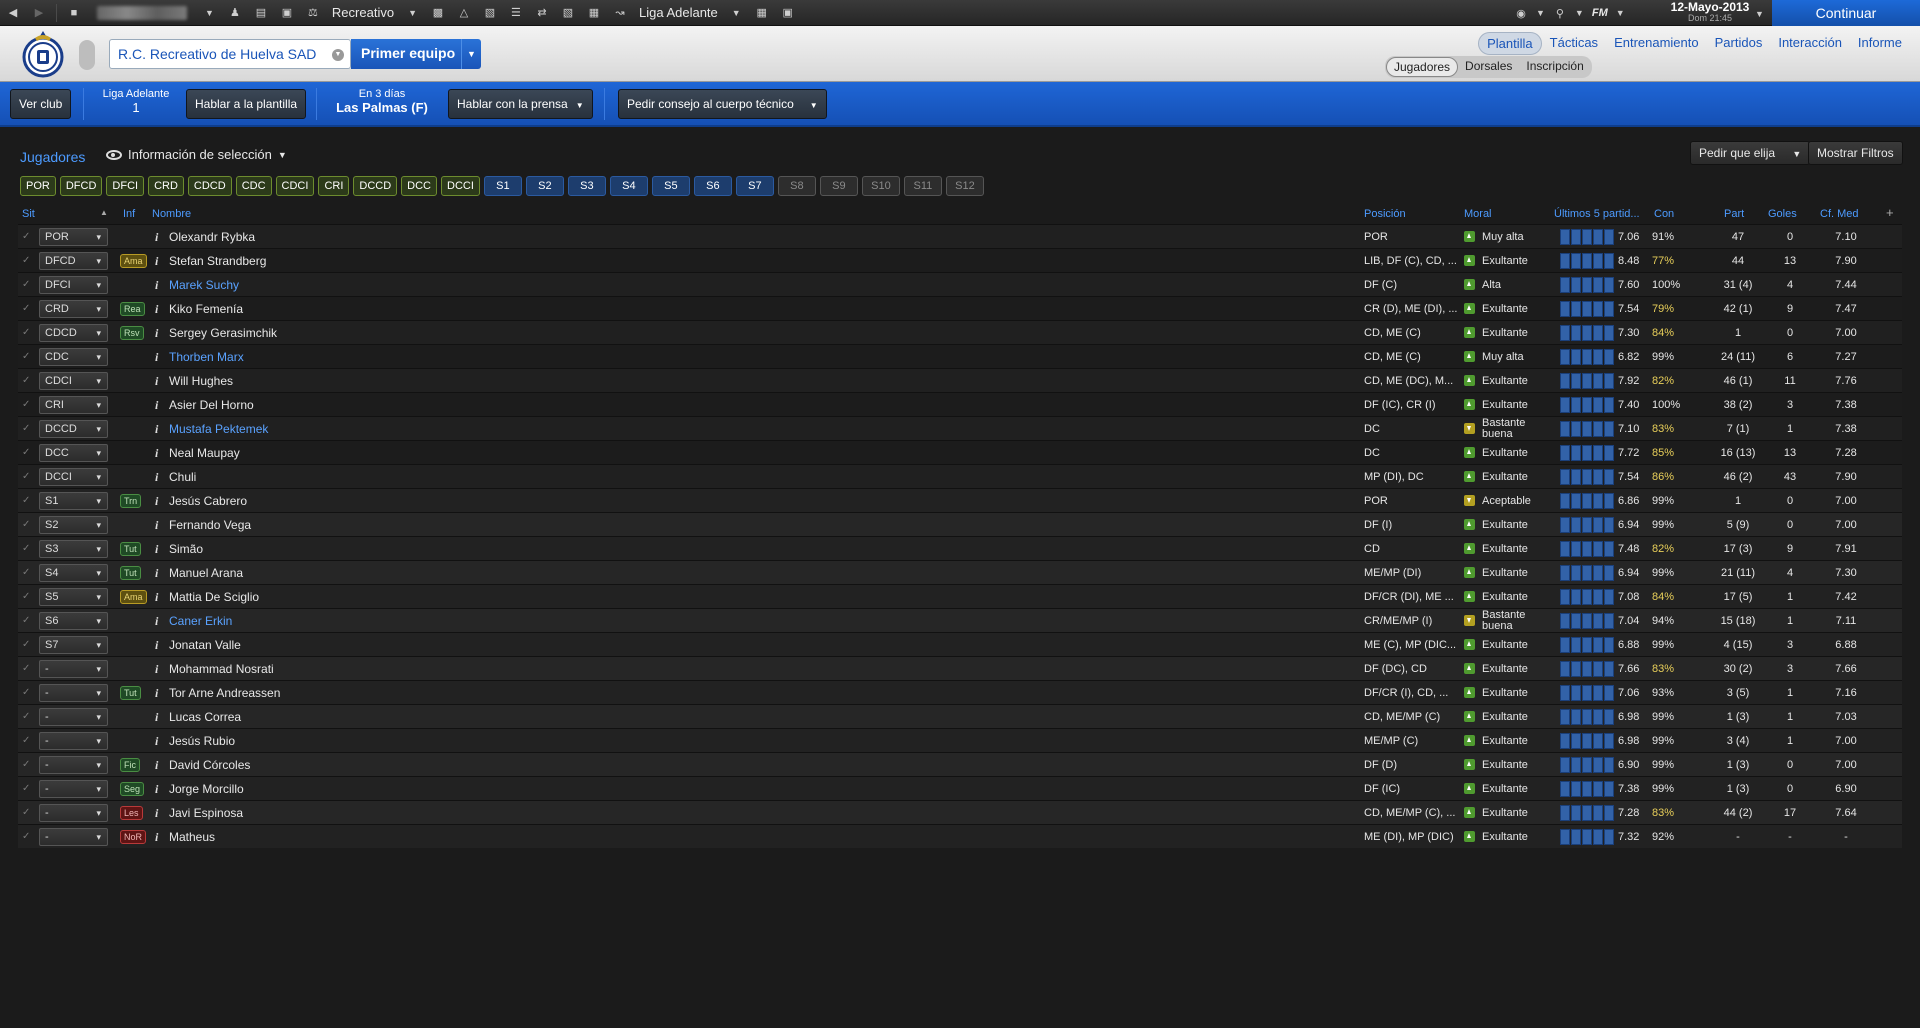 Image resolution: width=1920 pixels, height=1028 pixels. What do you see at coordinates (369, 309) in the screenshot?
I see `player-name: Kiko Femenía` at bounding box center [369, 309].